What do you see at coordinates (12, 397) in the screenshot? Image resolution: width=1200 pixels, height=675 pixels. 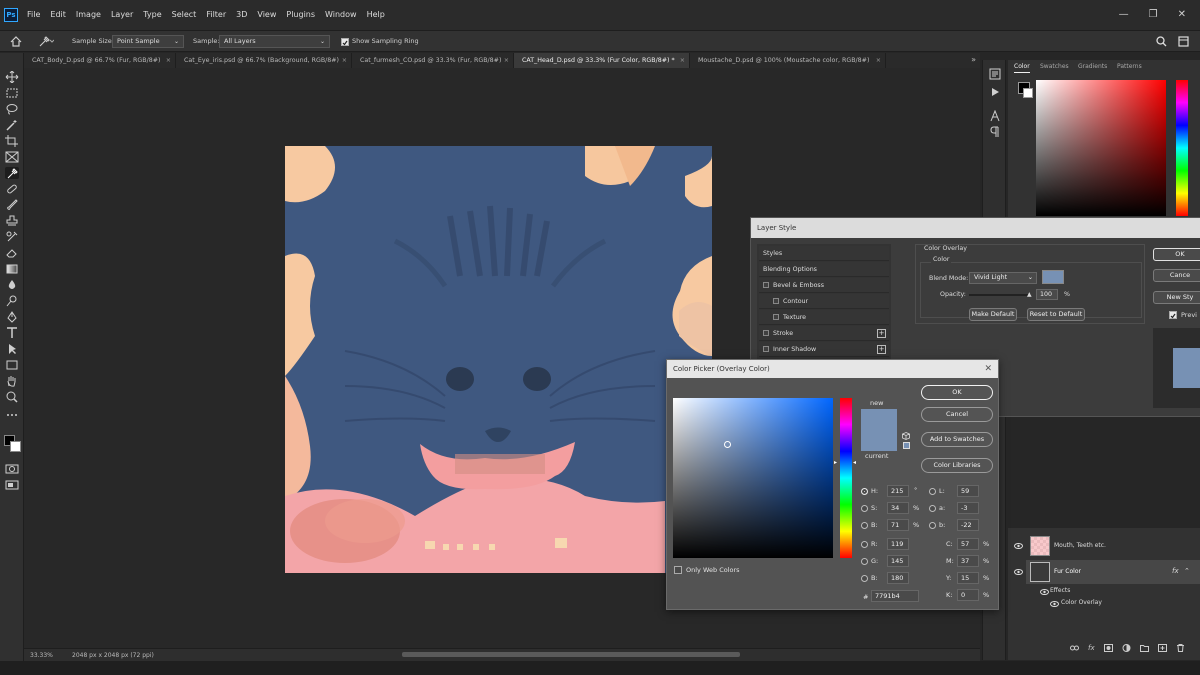 I see `zoom-tool-icon` at bounding box center [12, 397].